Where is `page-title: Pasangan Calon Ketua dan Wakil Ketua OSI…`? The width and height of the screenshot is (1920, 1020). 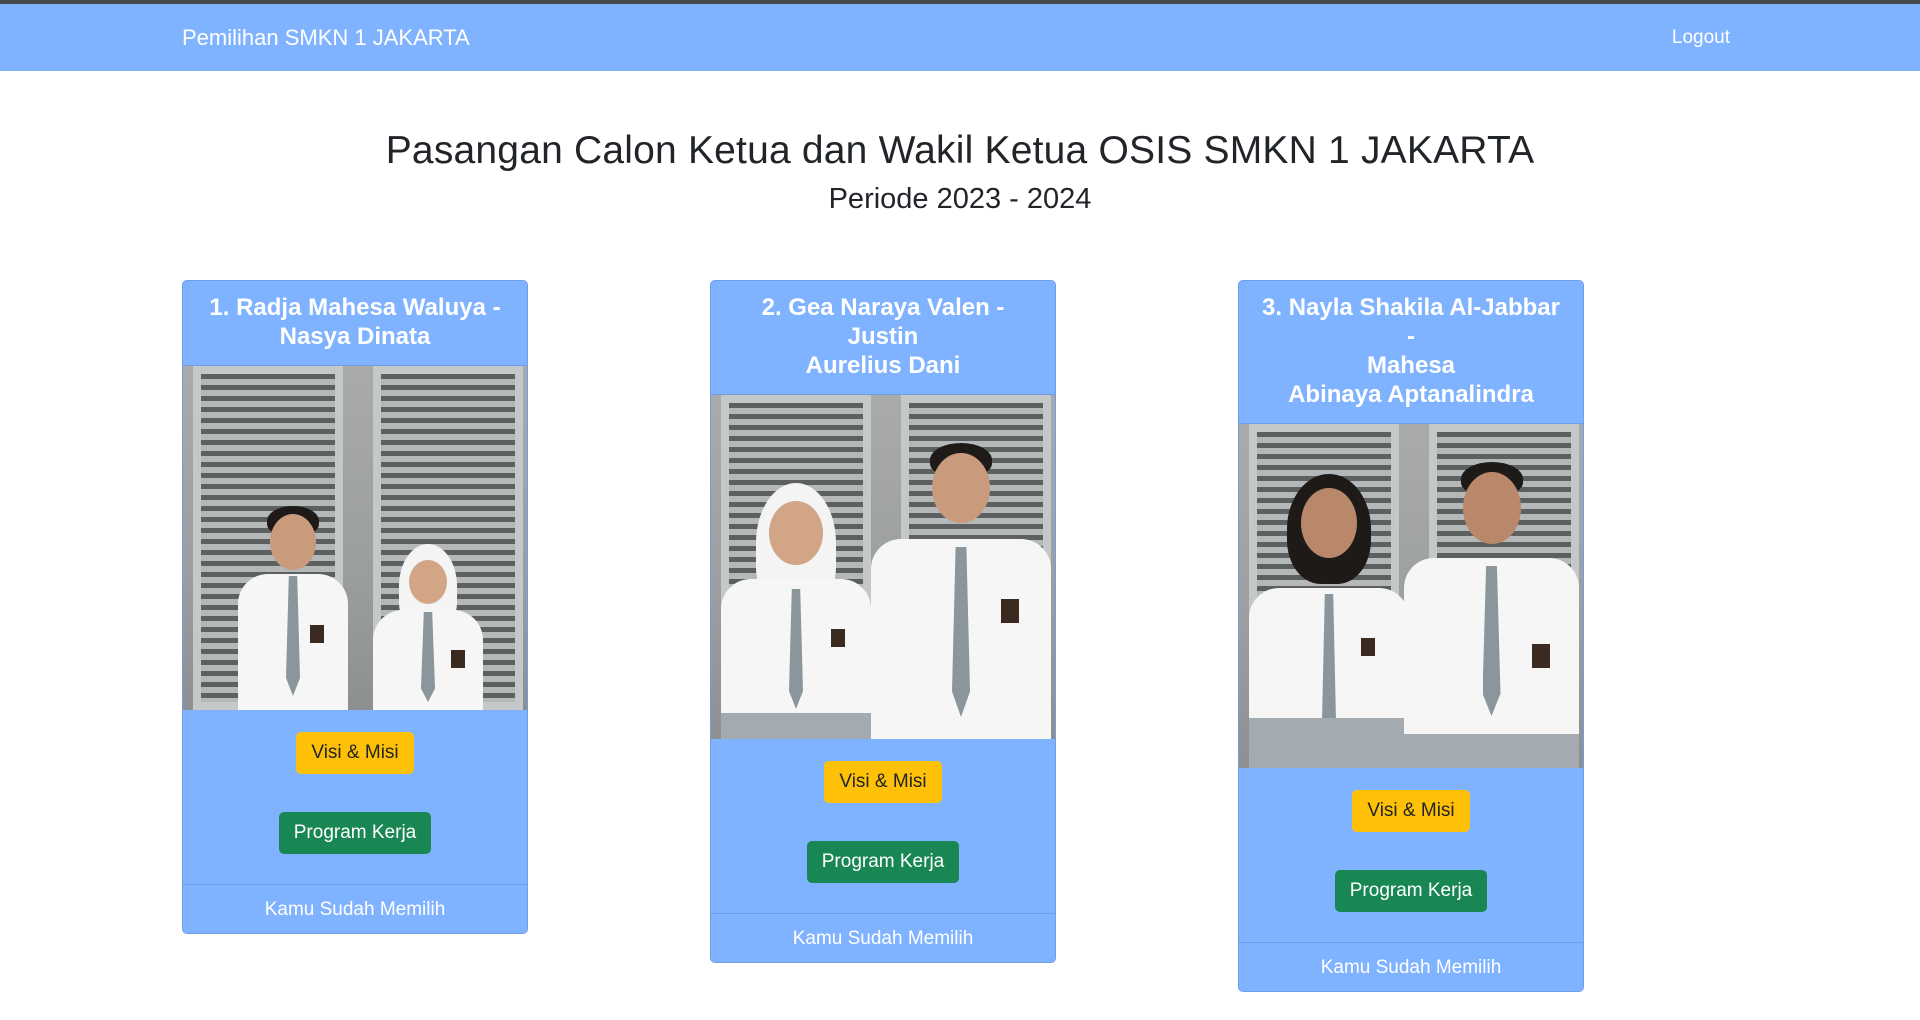 page-title: Pasangan Calon Ketua dan Wakil Ketua OSI… is located at coordinates (960, 150).